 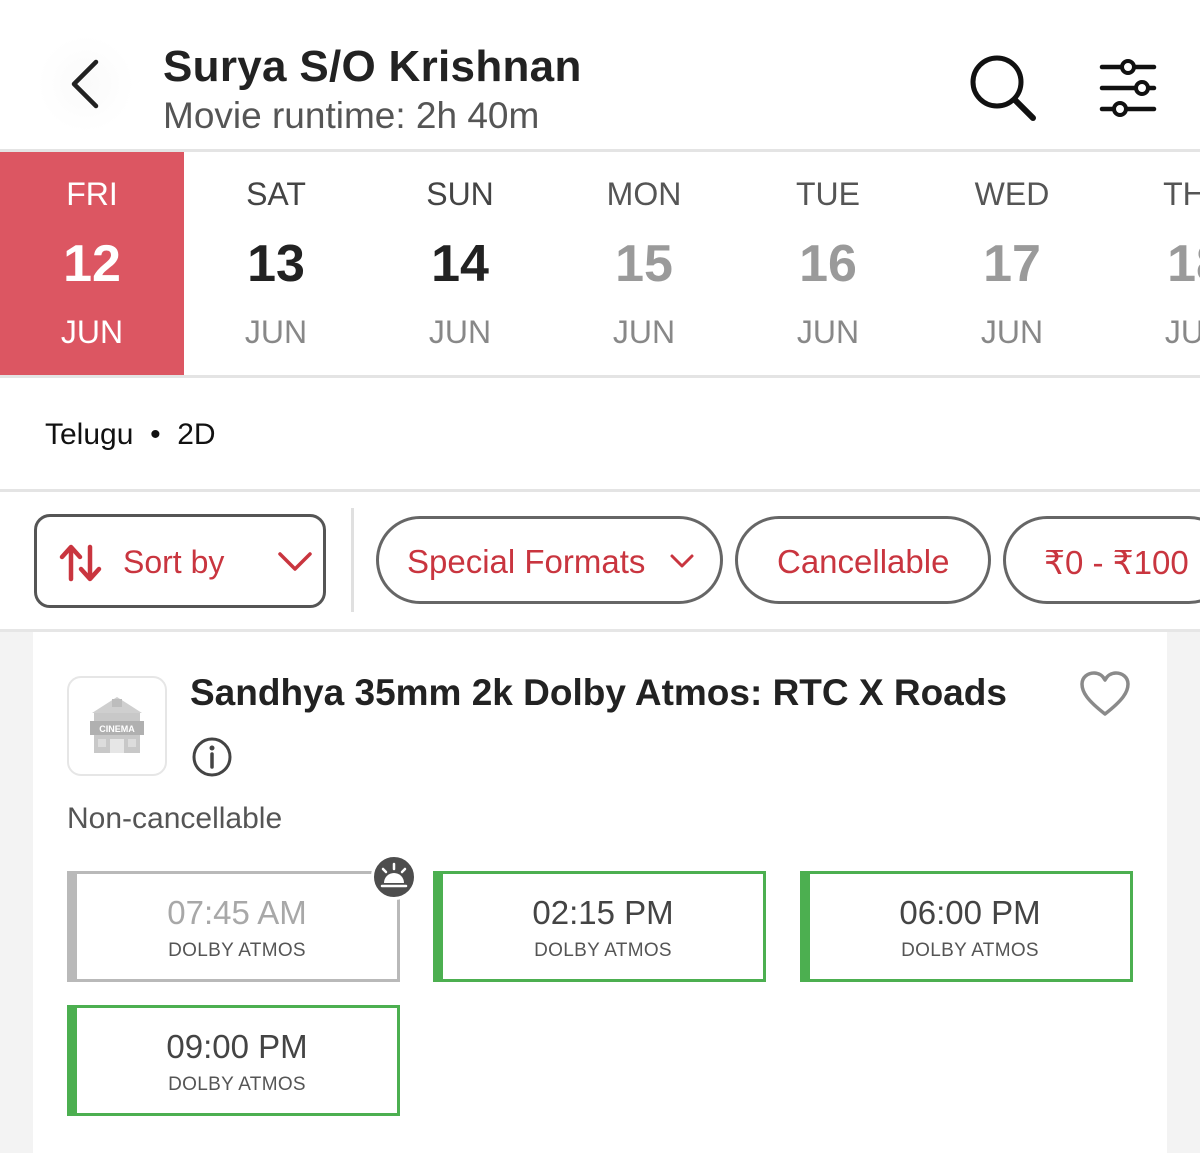 What do you see at coordinates (644, 194) in the screenshot?
I see `date-dow: MON` at bounding box center [644, 194].